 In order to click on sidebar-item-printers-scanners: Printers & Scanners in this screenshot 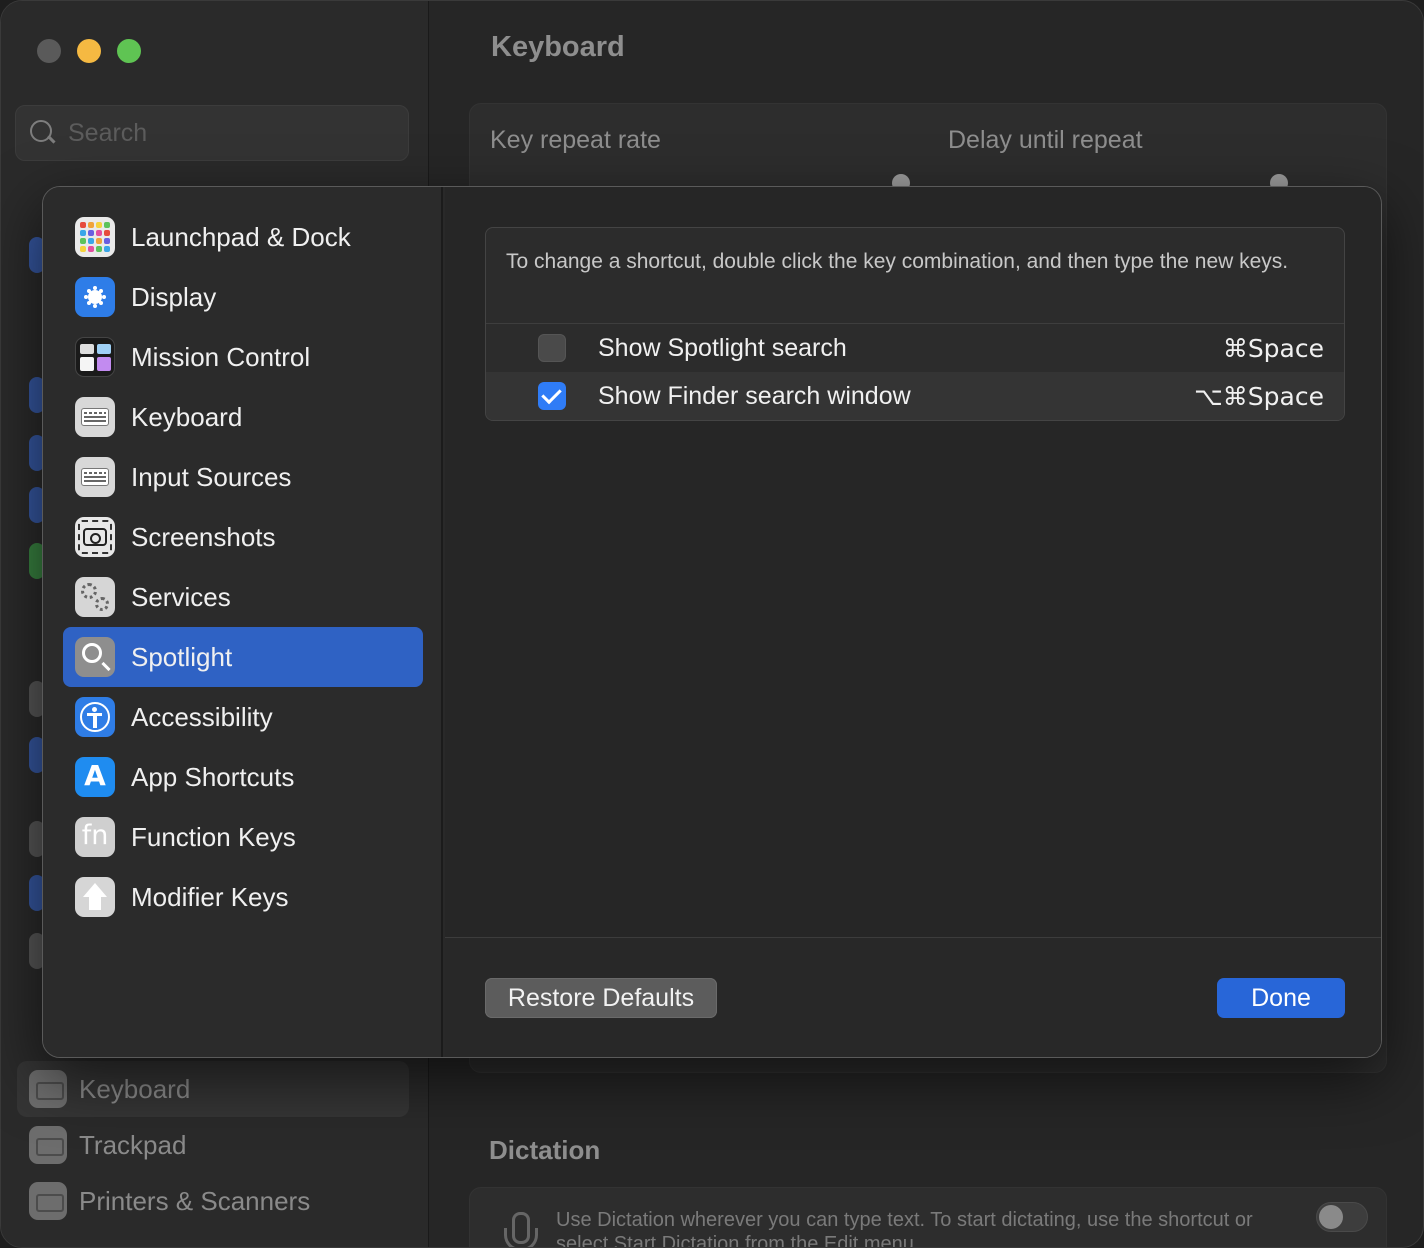, I will do `click(213, 1201)`.